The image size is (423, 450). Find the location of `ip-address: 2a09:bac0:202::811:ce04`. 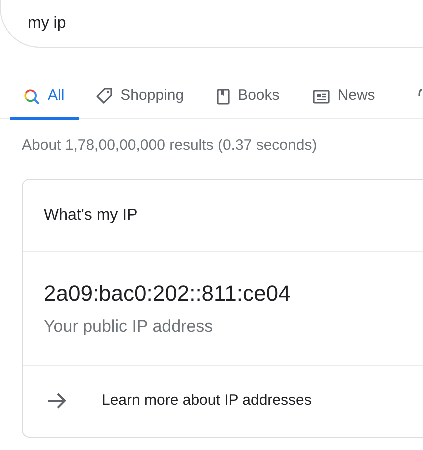

ip-address: 2a09:bac0:202::811:ce04 is located at coordinates (167, 294).